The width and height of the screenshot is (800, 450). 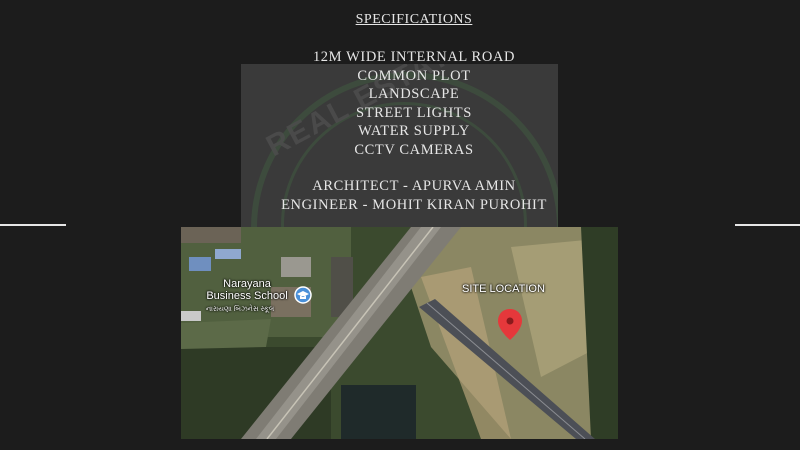 What do you see at coordinates (414, 112) in the screenshot?
I see `spec-item: STREET LIGHTS` at bounding box center [414, 112].